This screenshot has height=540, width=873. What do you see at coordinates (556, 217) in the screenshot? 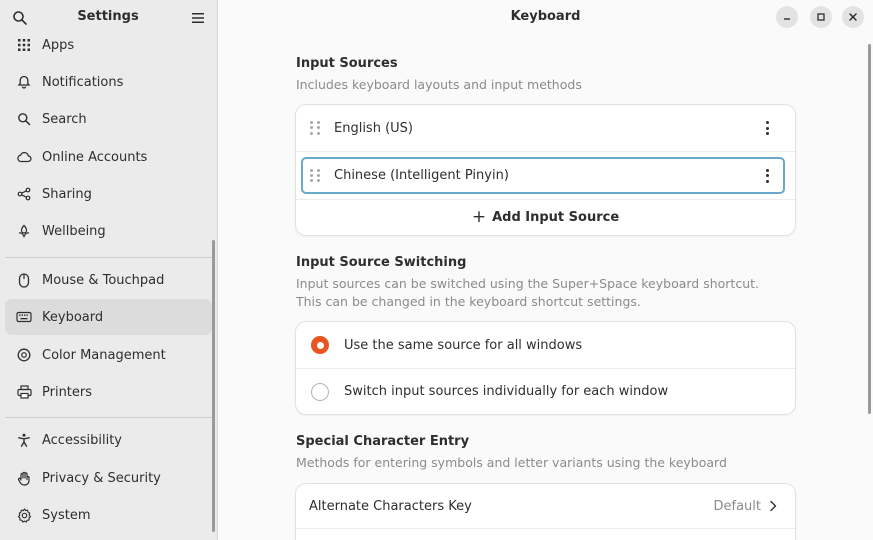
I see `add-input-source-label: Add Input Source` at bounding box center [556, 217].